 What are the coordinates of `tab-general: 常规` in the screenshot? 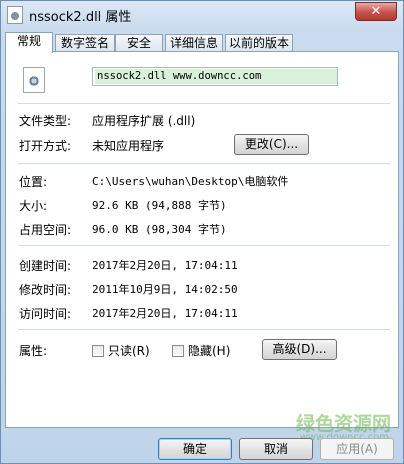 It's located at (29, 42).